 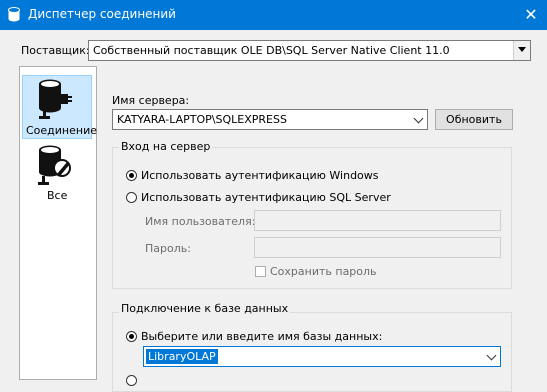 I want to click on login-group-title: Вход на сервер, so click(x=166, y=146).